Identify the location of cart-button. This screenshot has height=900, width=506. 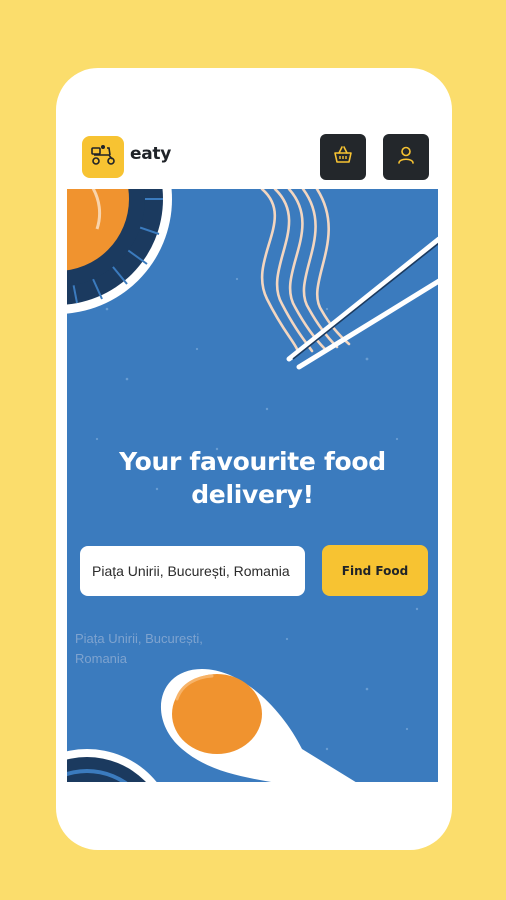
(343, 157).